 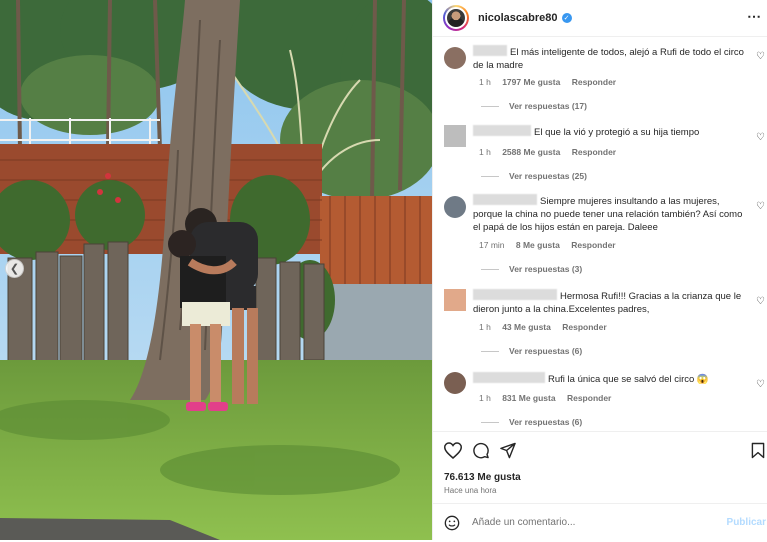 I want to click on comment-icon, so click(x=481, y=453).